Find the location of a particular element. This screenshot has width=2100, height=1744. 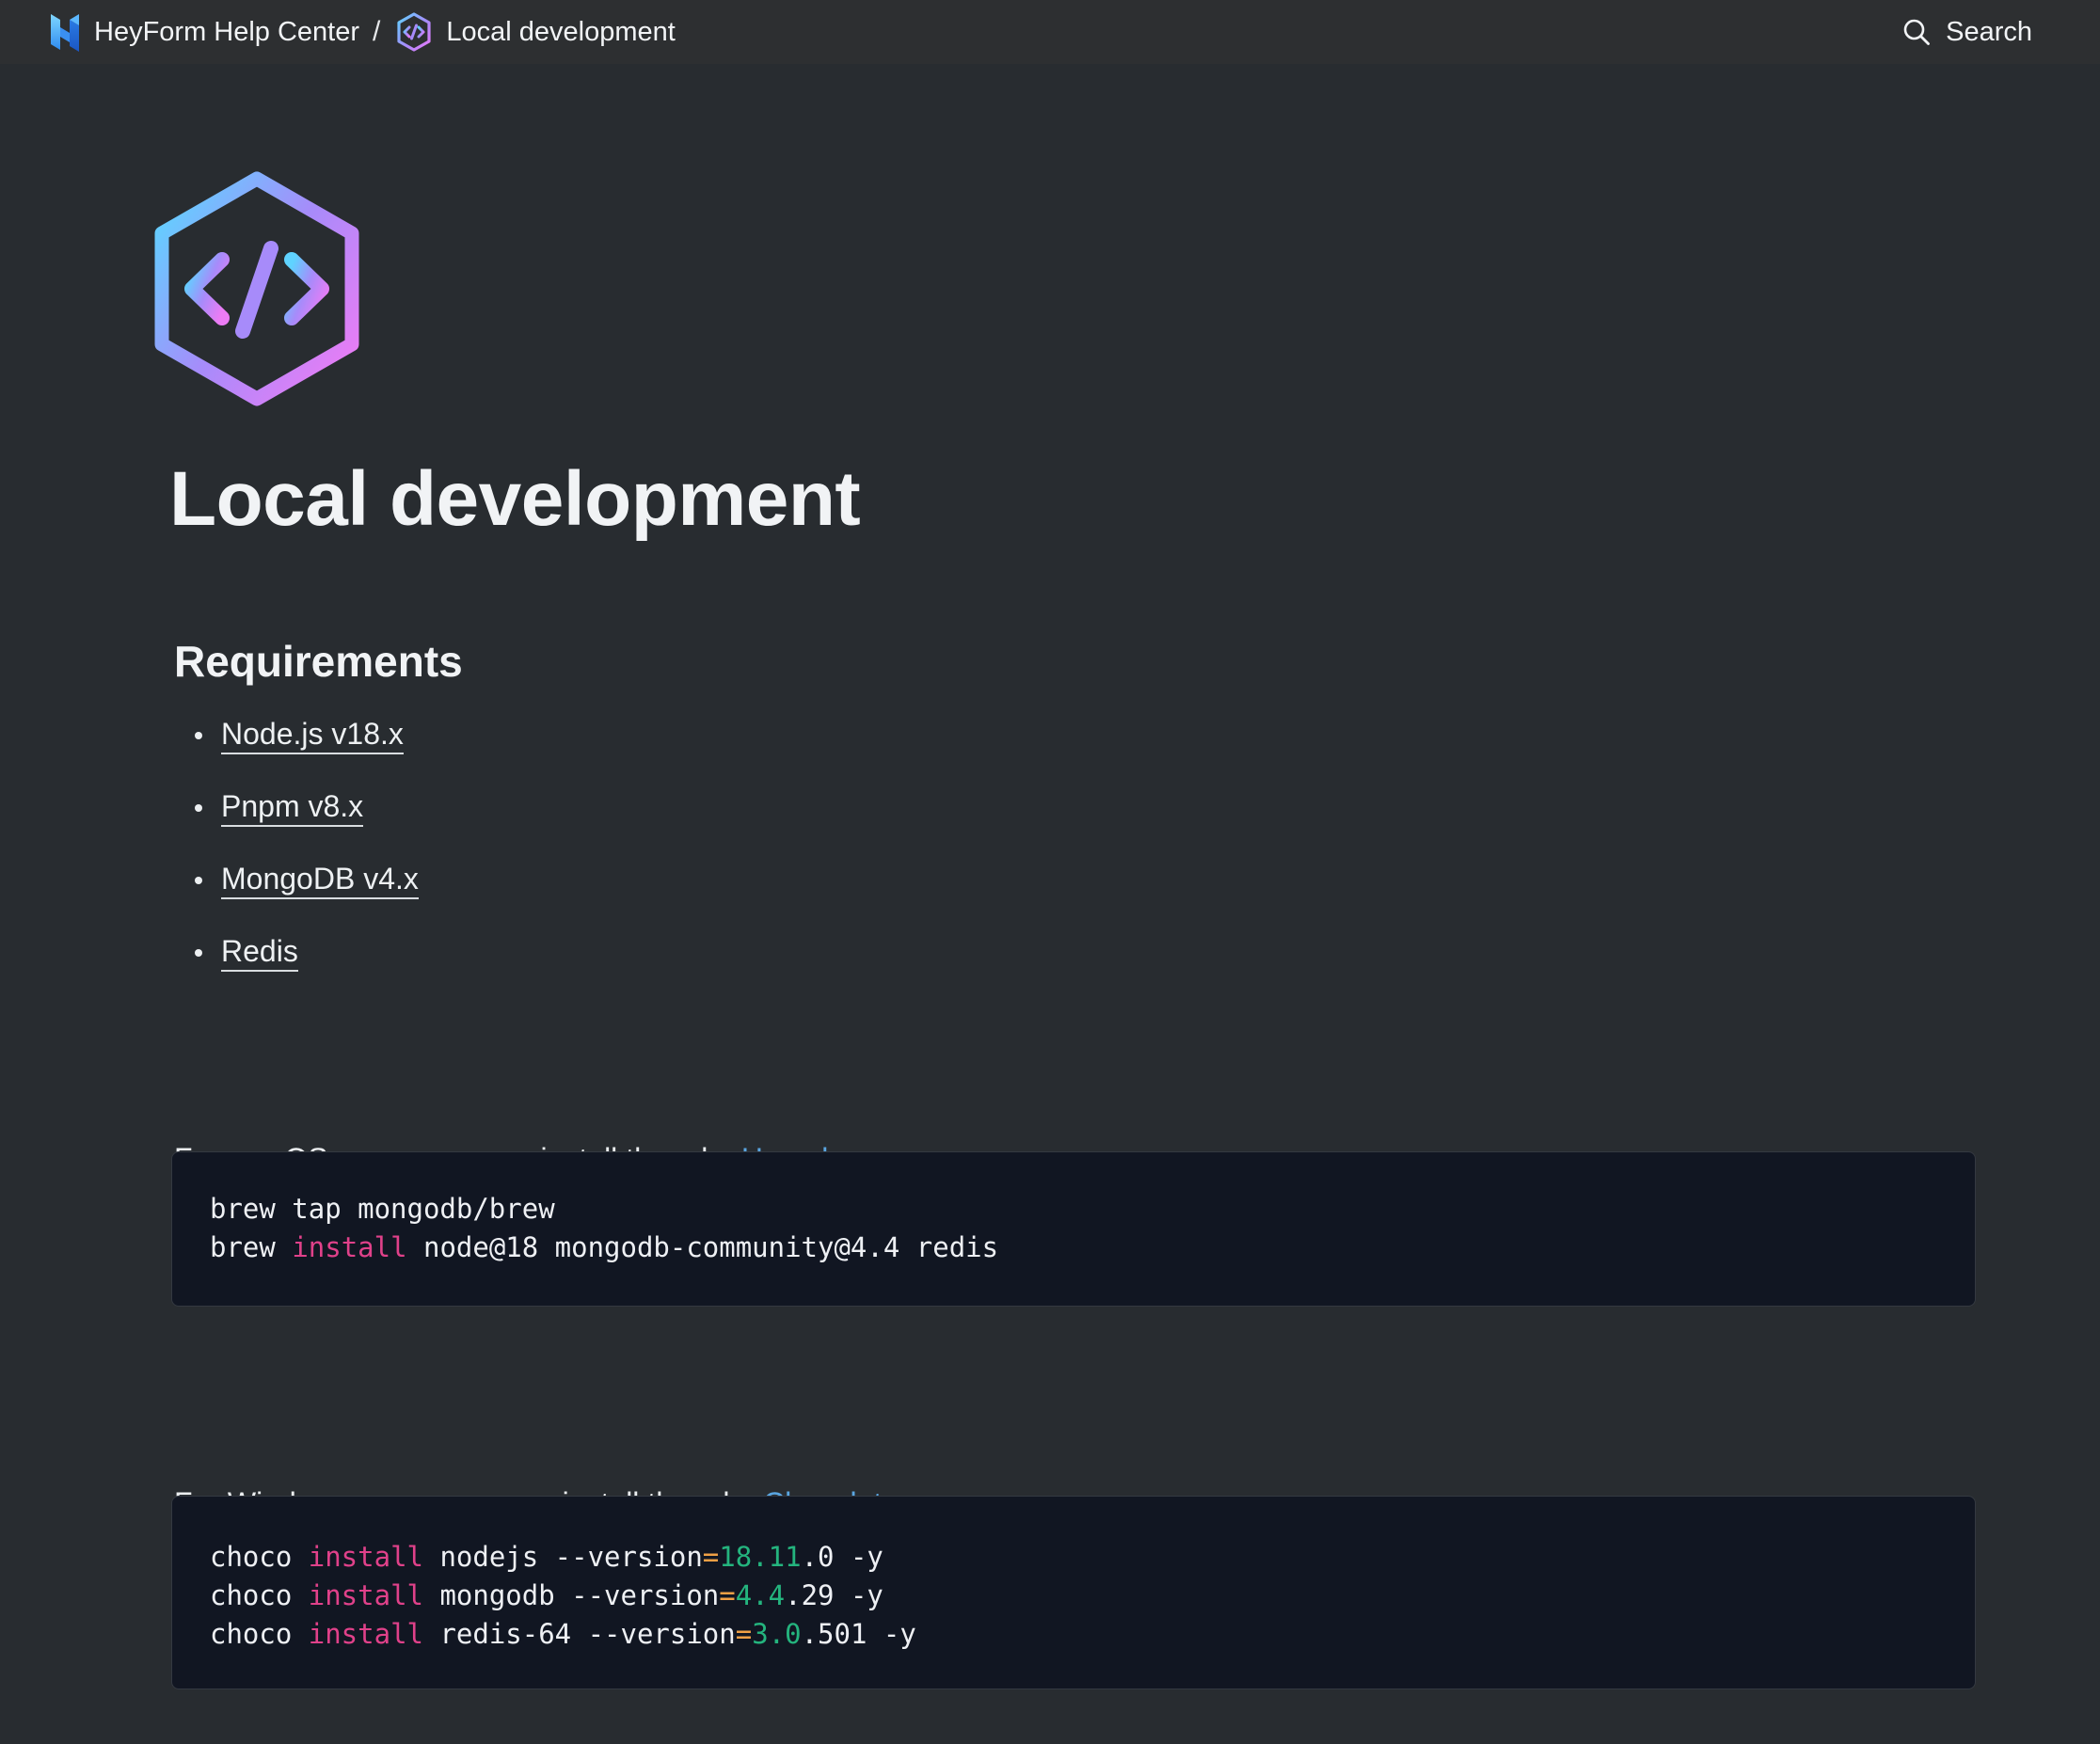

requirement-link-nodejs: Node.js v18.x is located at coordinates (313, 736).